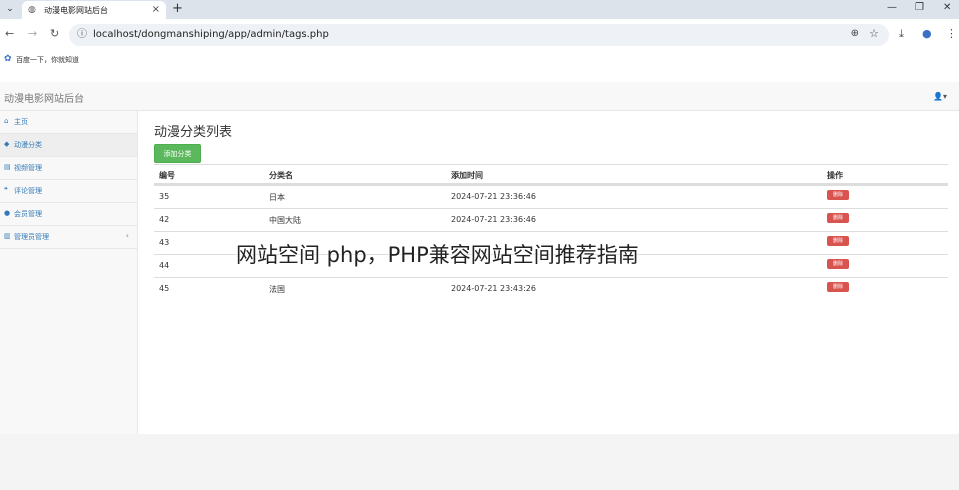  Describe the element at coordinates (277, 197) in the screenshot. I see `cell-name: 日本` at that location.